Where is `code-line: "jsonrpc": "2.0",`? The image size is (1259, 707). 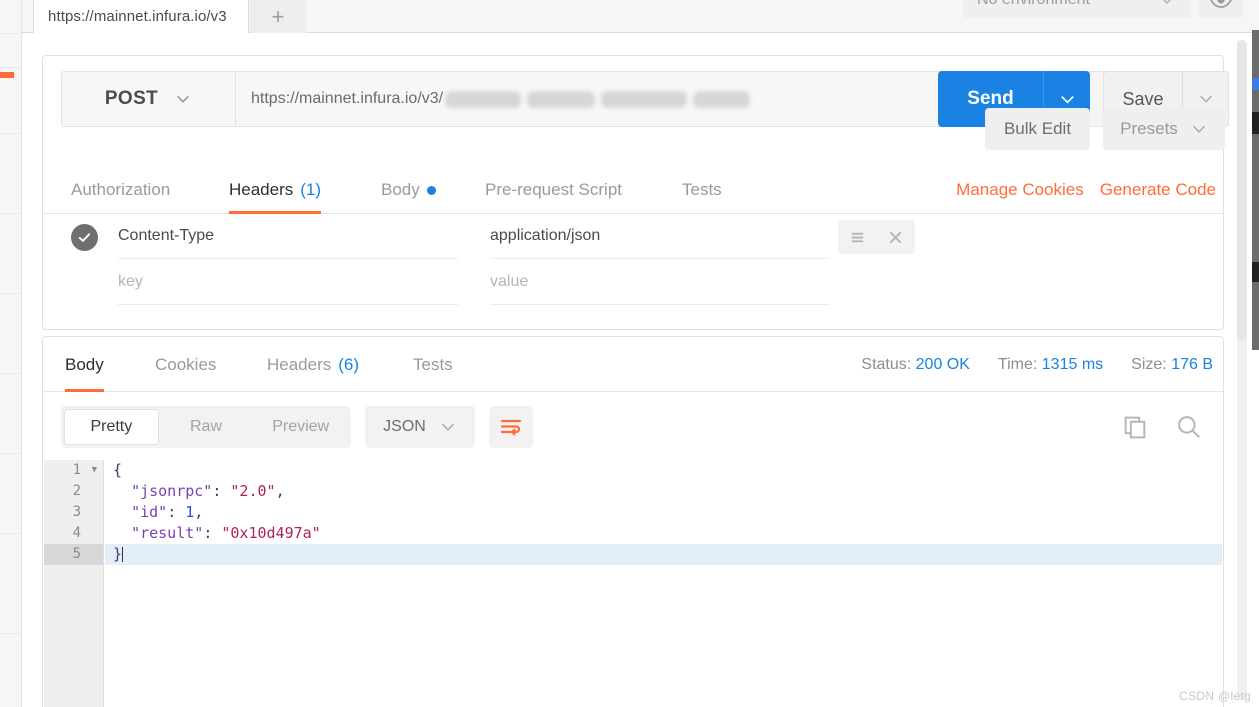 code-line: "jsonrpc": "2.0", is located at coordinates (663, 491).